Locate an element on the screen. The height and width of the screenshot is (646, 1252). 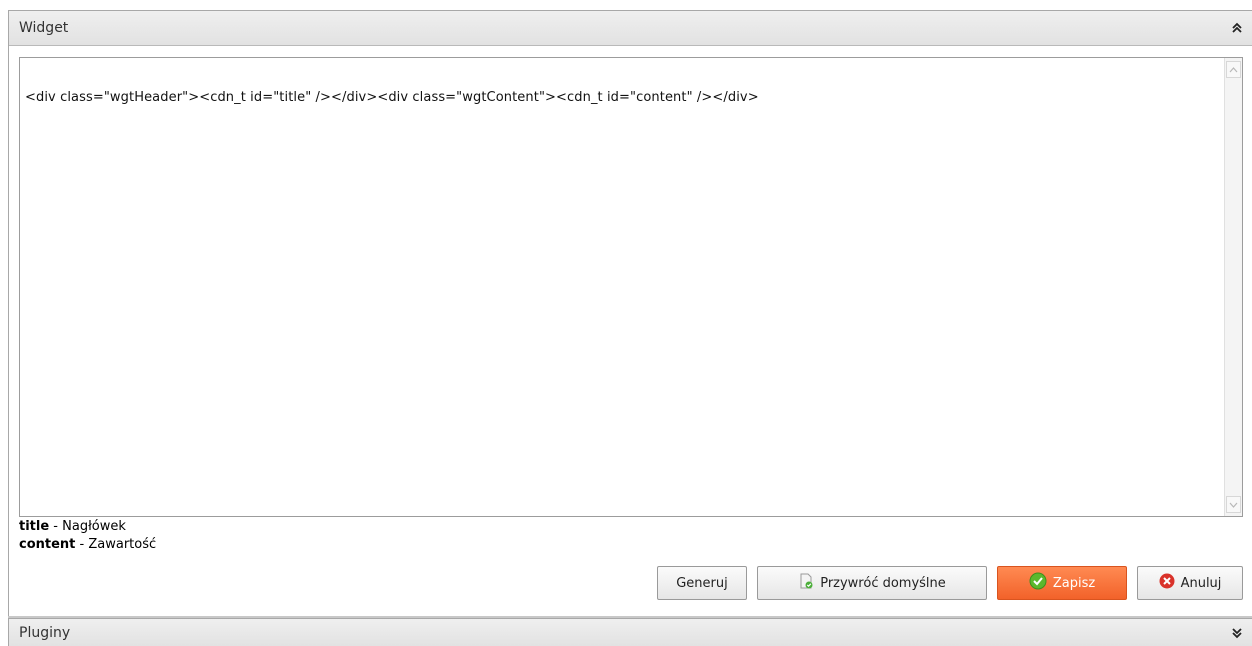
restore-default-button-label: Przywróć domyślne is located at coordinates (883, 583).